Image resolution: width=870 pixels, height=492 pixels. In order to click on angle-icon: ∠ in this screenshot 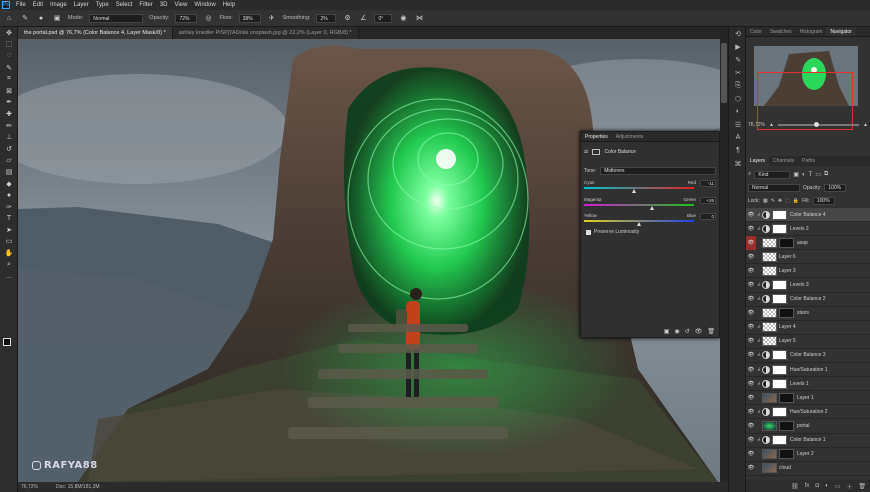, I will do `click(363, 18)`.